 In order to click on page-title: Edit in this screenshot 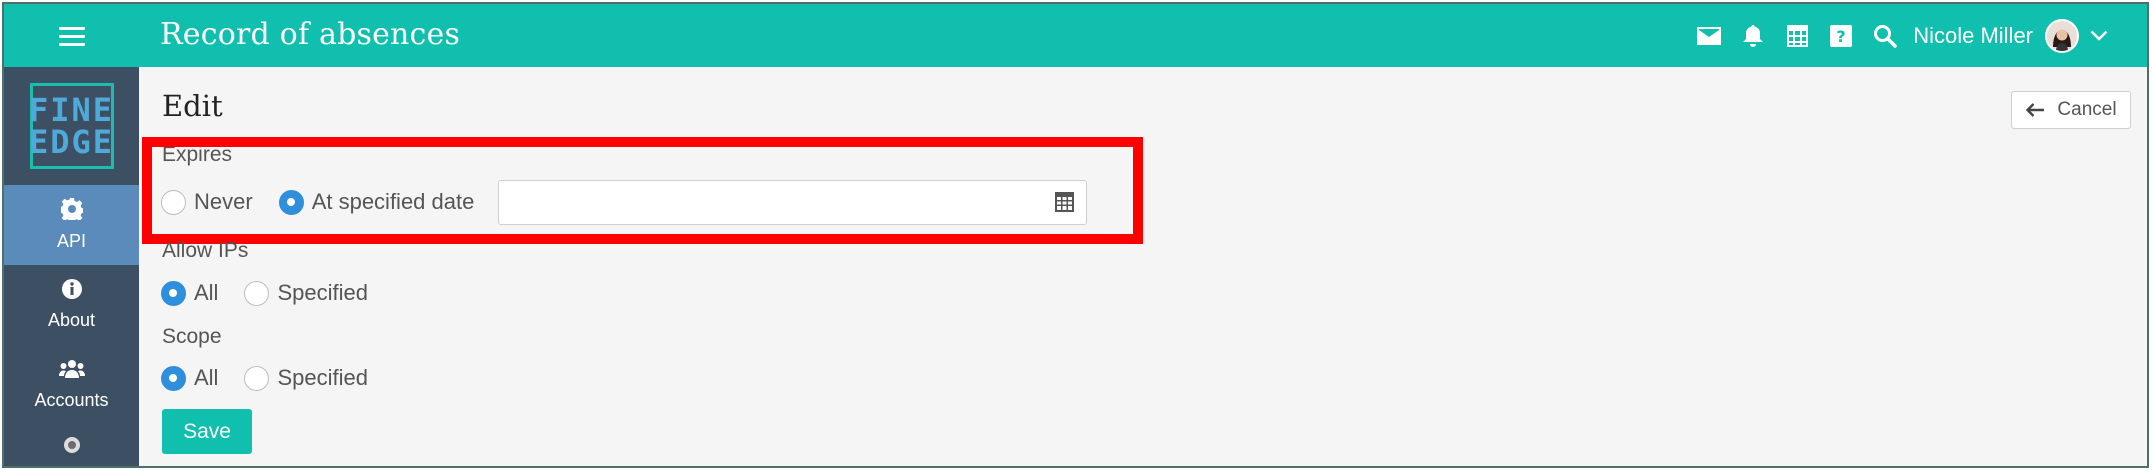, I will do `click(192, 106)`.